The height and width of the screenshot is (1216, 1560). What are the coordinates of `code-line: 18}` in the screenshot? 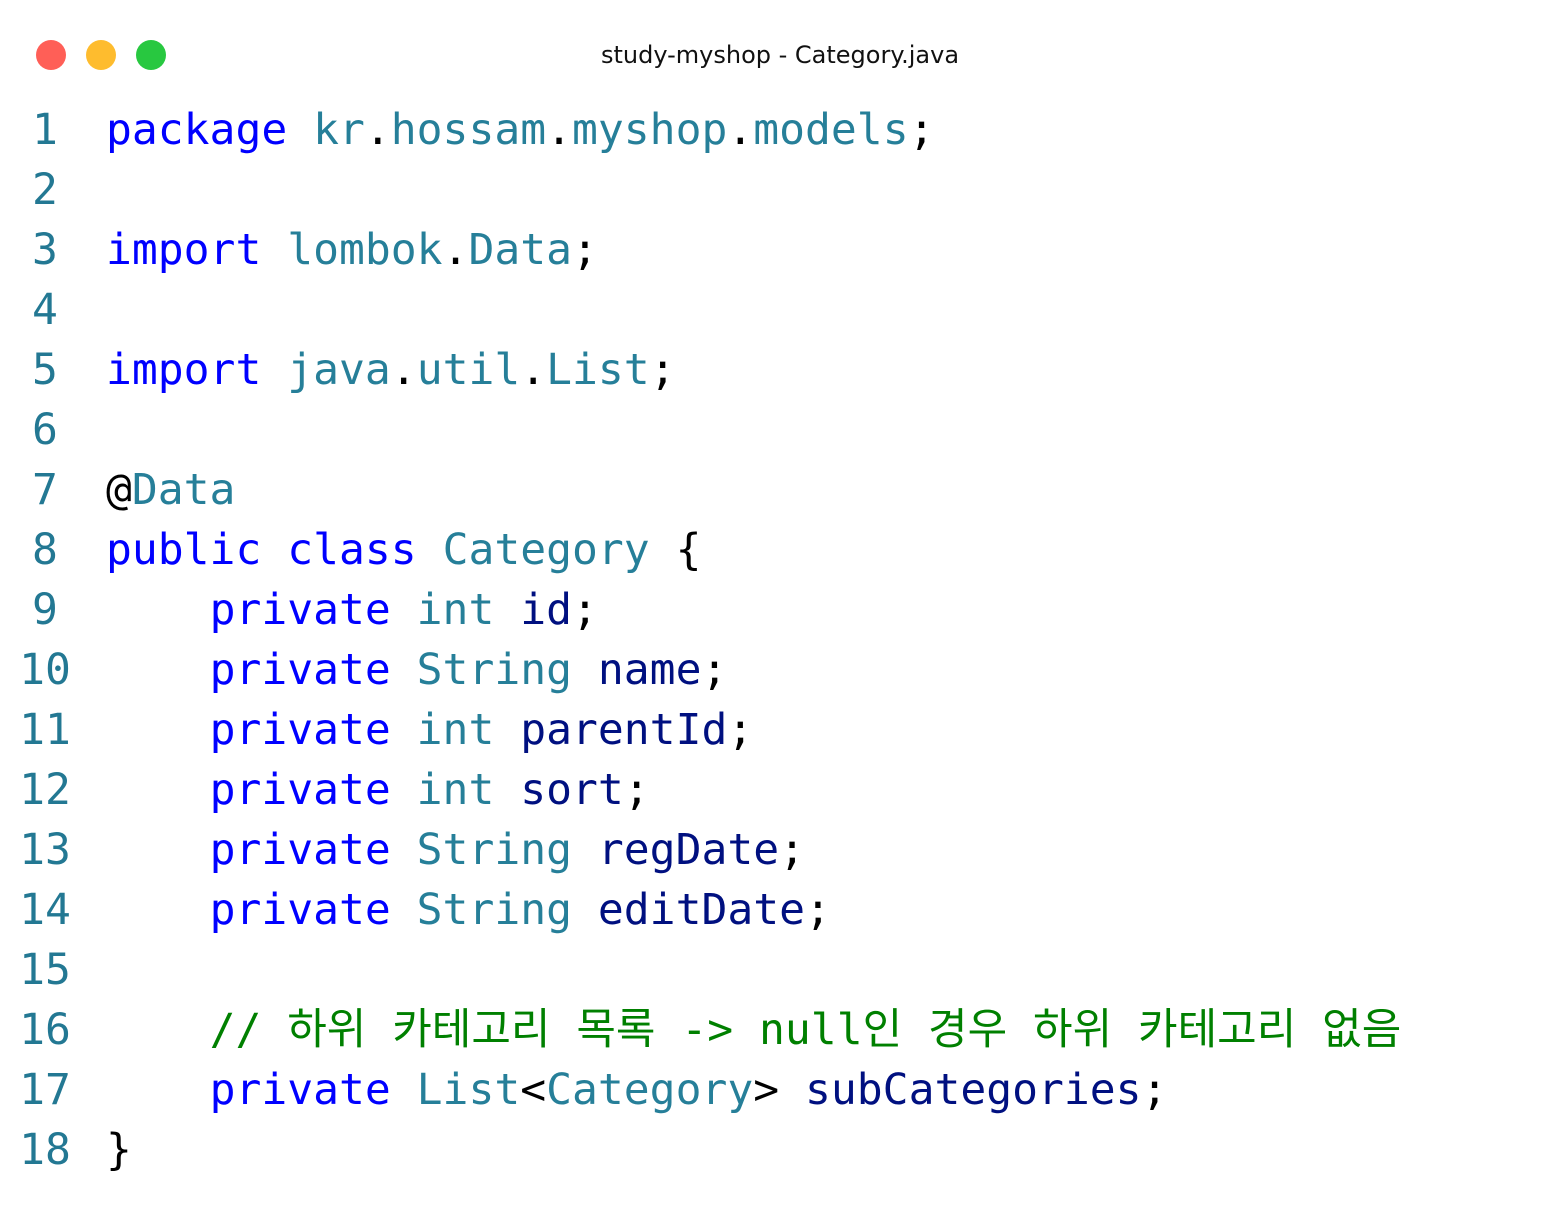 It's located at (780, 1150).